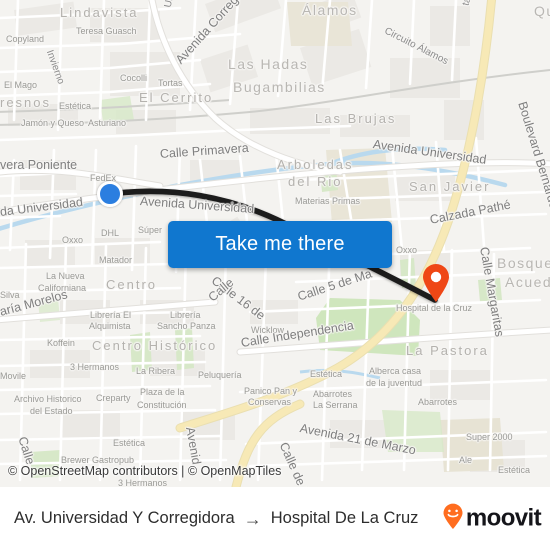  What do you see at coordinates (436, 283) in the screenshot?
I see `destination-pin` at bounding box center [436, 283].